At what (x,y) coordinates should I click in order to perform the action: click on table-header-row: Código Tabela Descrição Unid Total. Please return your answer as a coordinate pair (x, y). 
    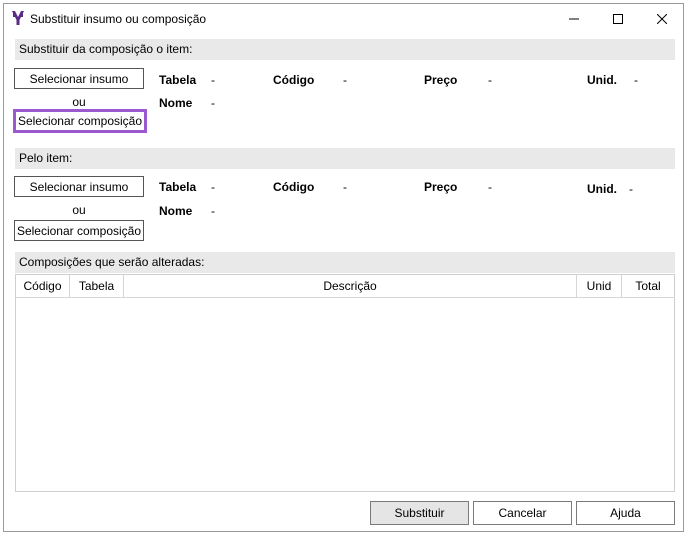
    Looking at the image, I should click on (345, 286).